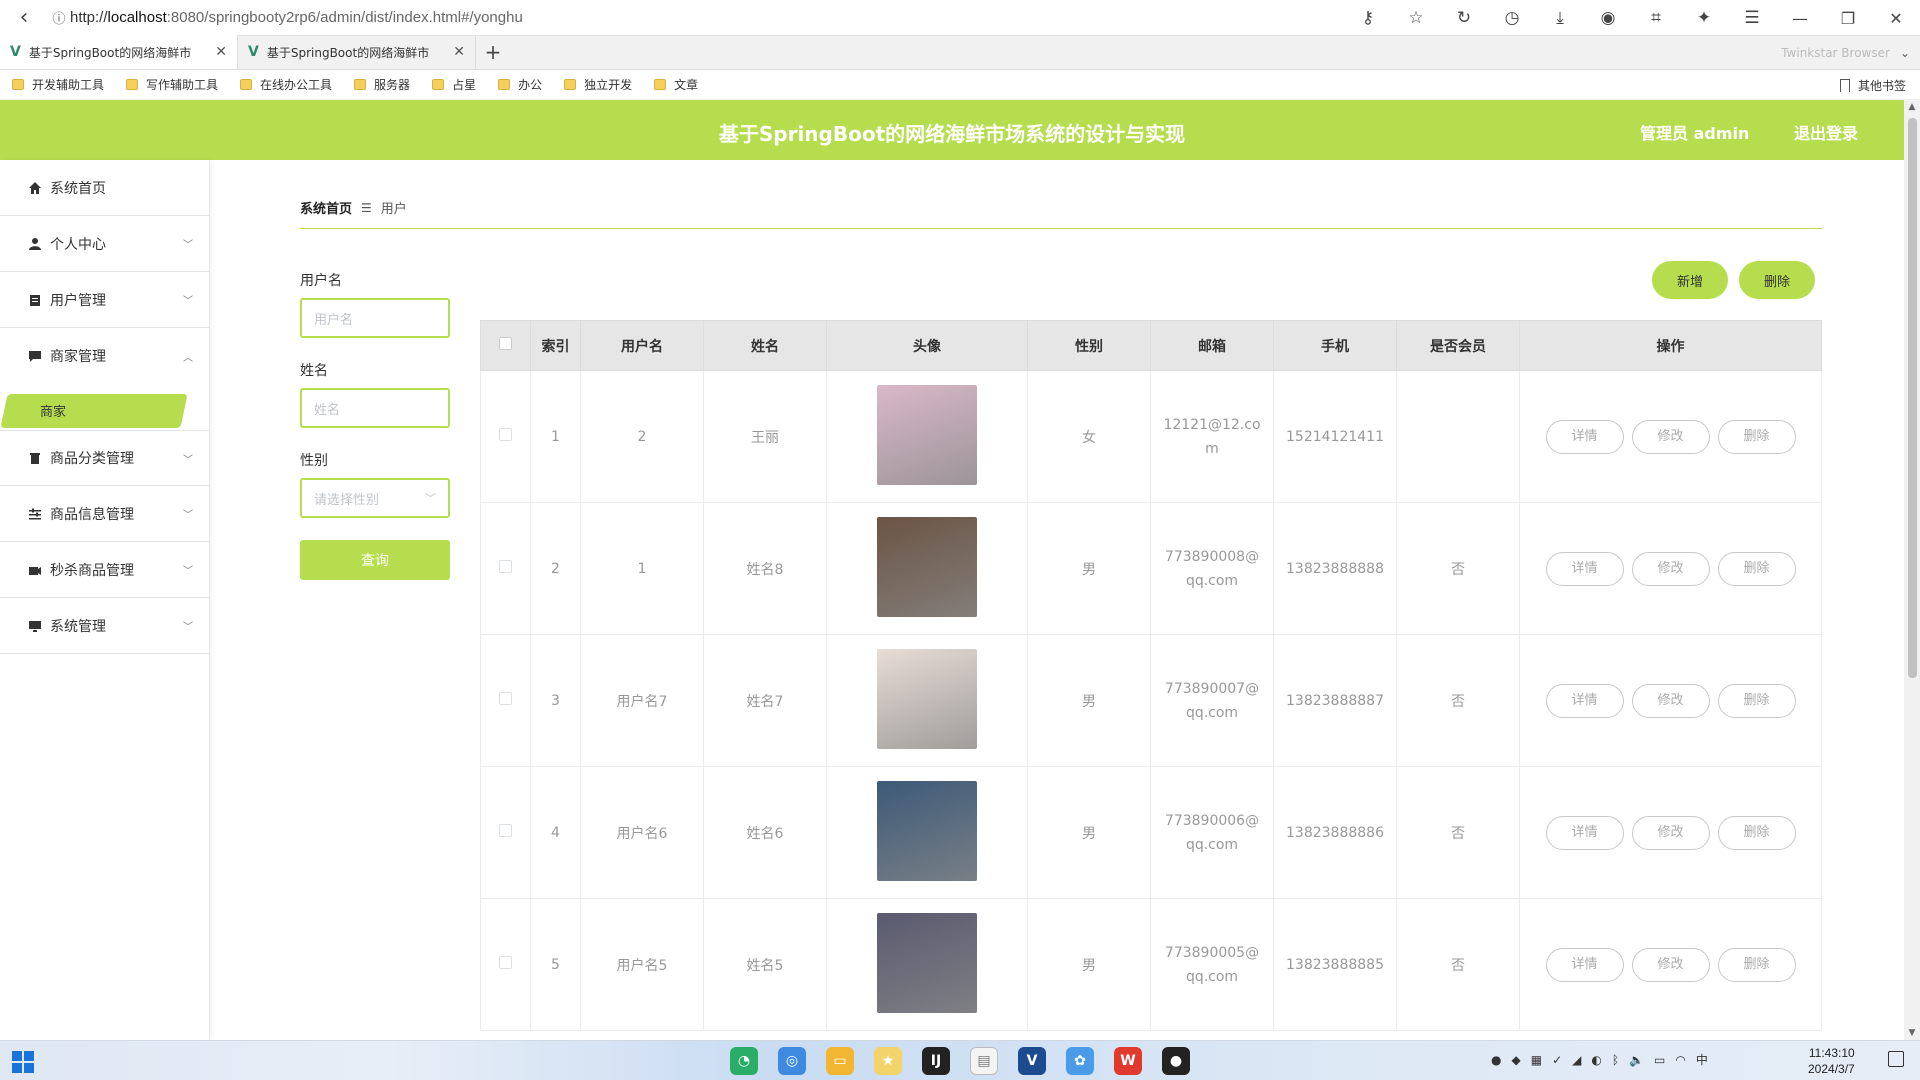 The height and width of the screenshot is (1080, 1920). I want to click on speaker-icon: 🔈, so click(1636, 1060).